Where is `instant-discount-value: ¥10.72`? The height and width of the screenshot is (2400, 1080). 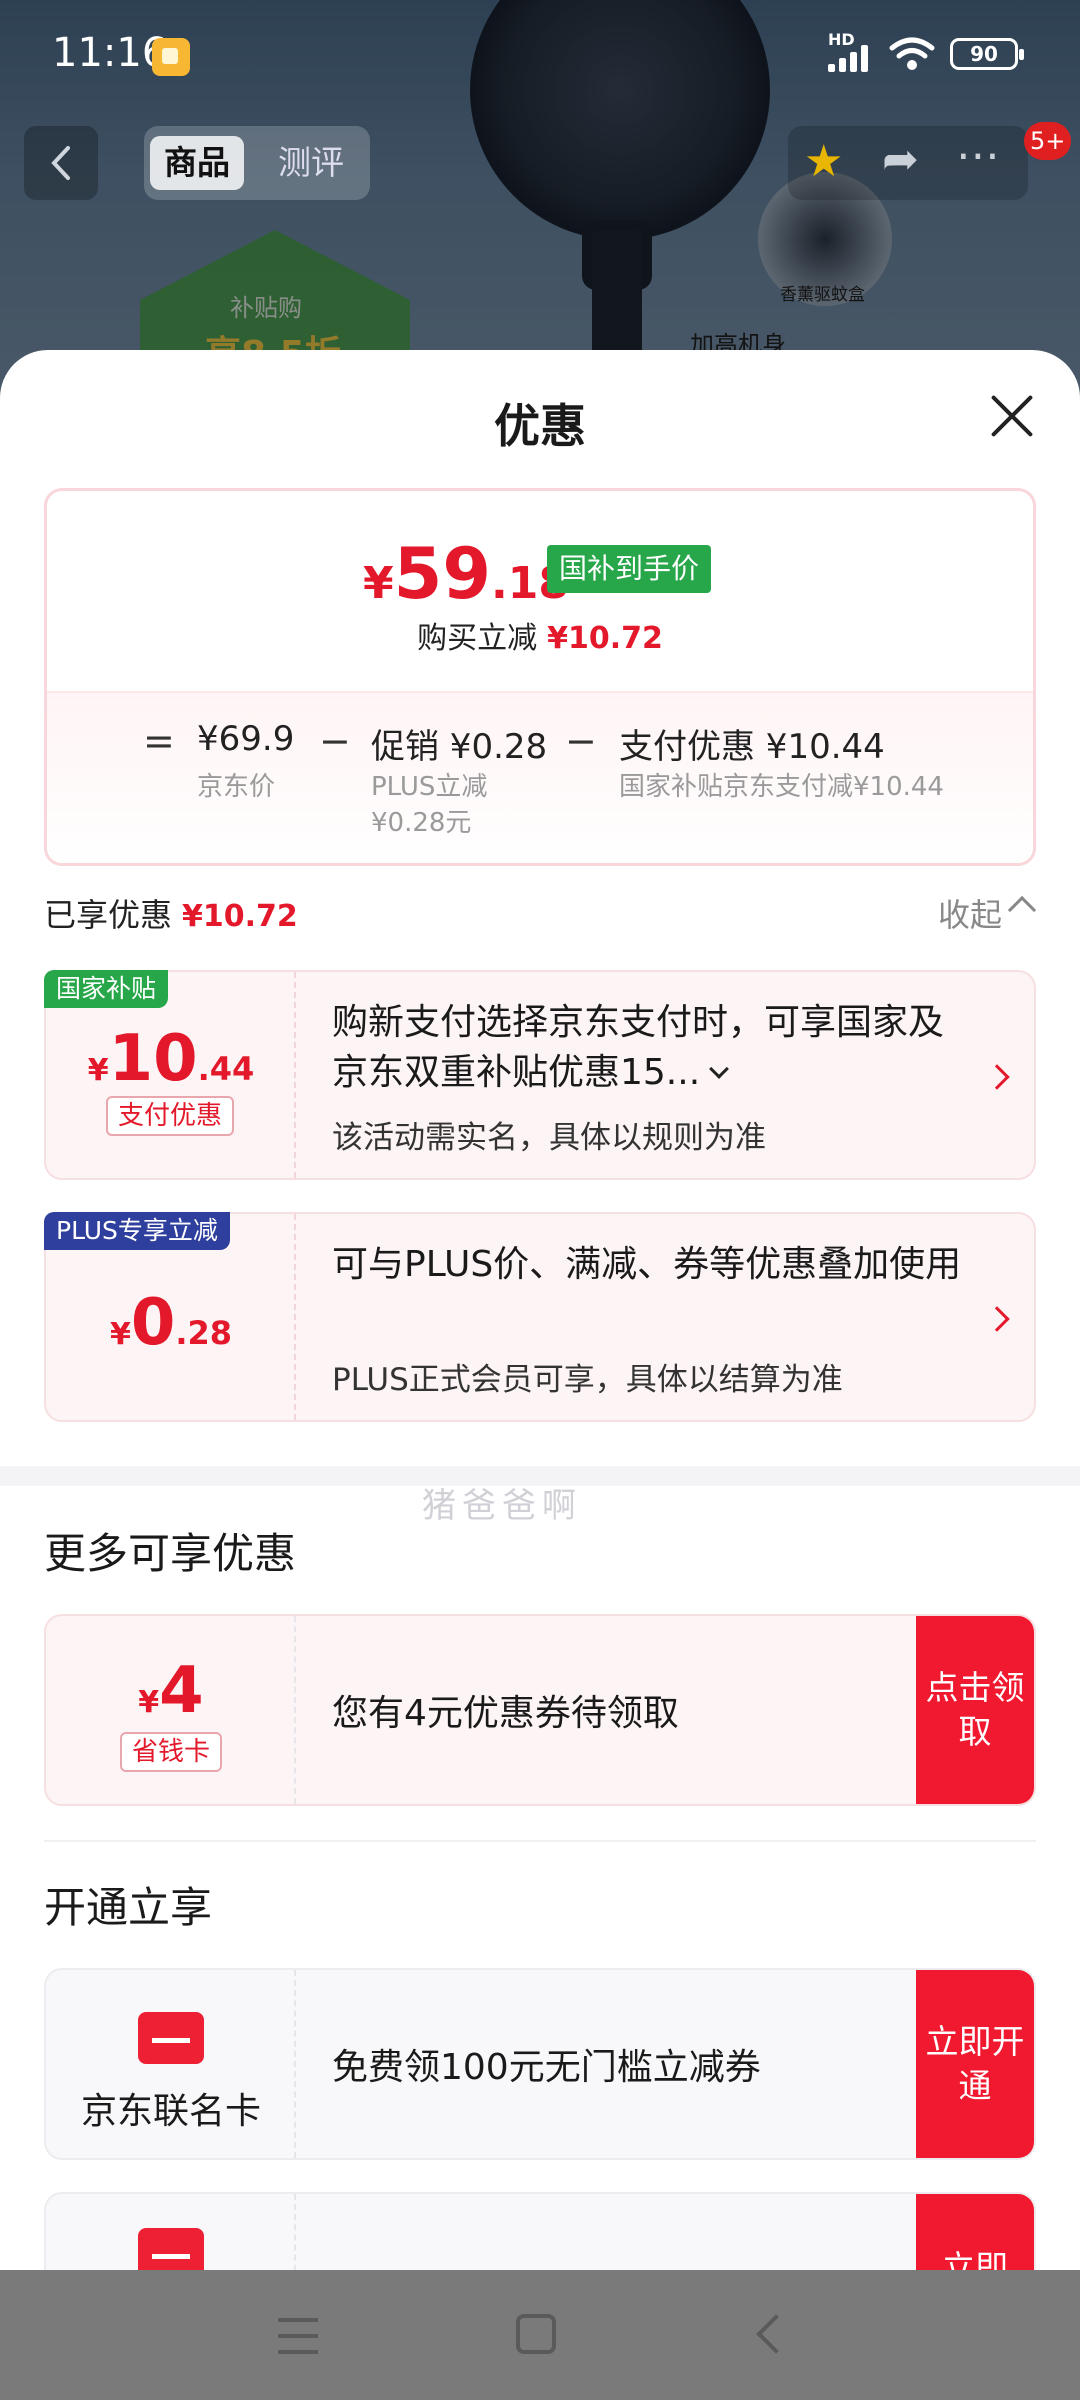
instant-discount-value: ¥10.72 is located at coordinates (605, 638).